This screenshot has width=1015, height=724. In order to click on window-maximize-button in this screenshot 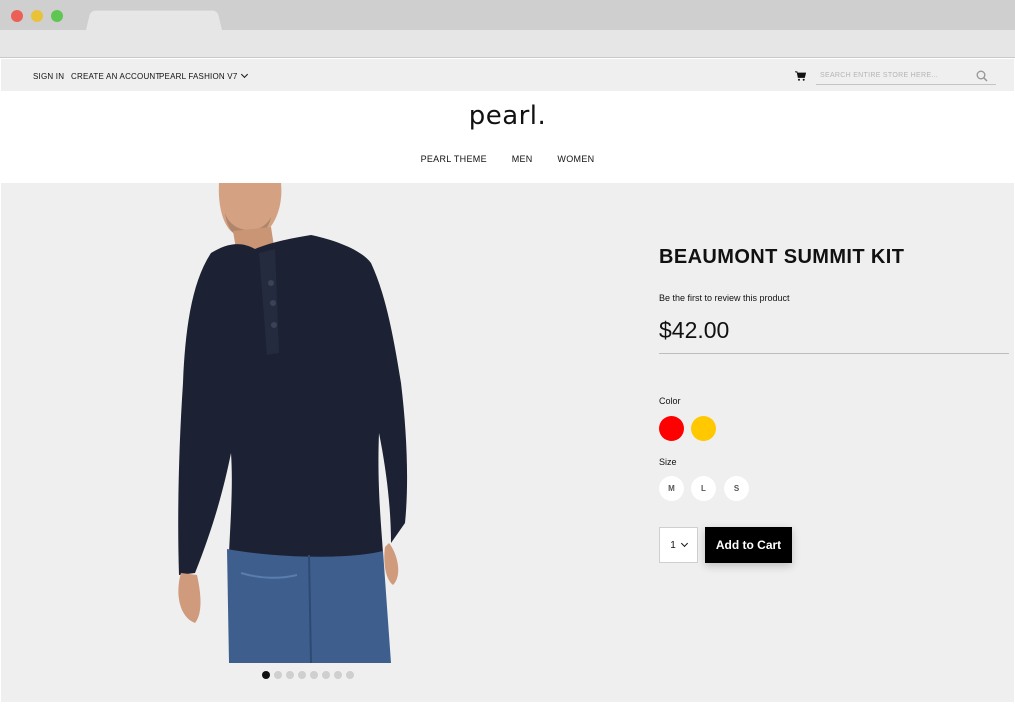, I will do `click(57, 16)`.